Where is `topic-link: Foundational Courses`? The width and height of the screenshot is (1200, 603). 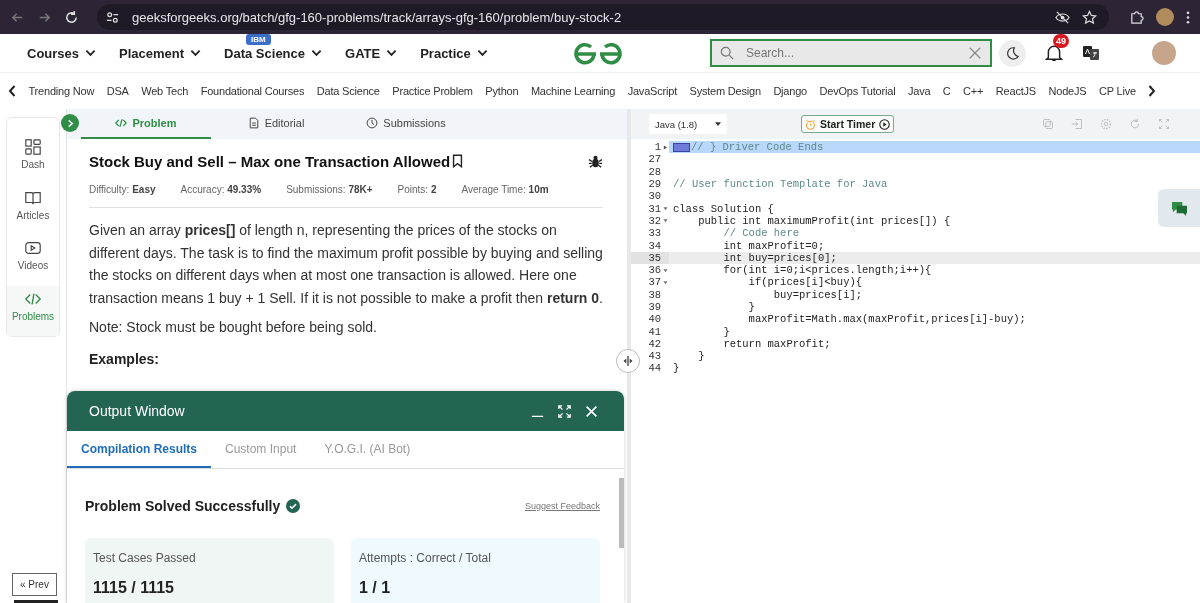 topic-link: Foundational Courses is located at coordinates (252, 91).